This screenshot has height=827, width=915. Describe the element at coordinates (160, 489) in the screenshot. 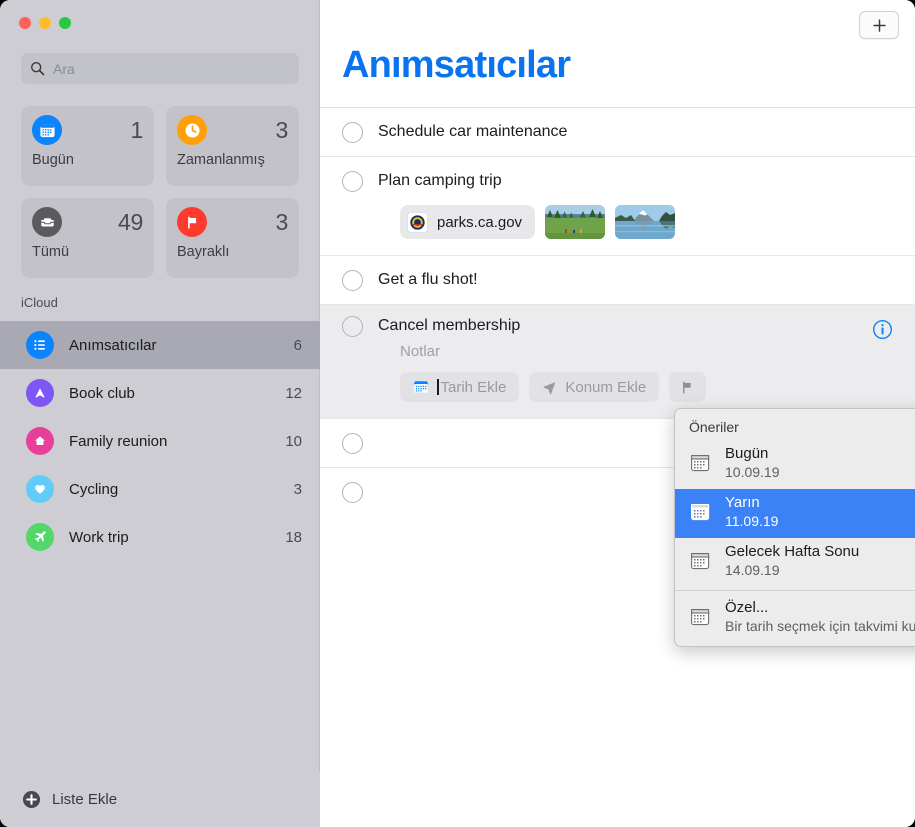

I see `sidebar-item-cycling: Cycling 3` at that location.